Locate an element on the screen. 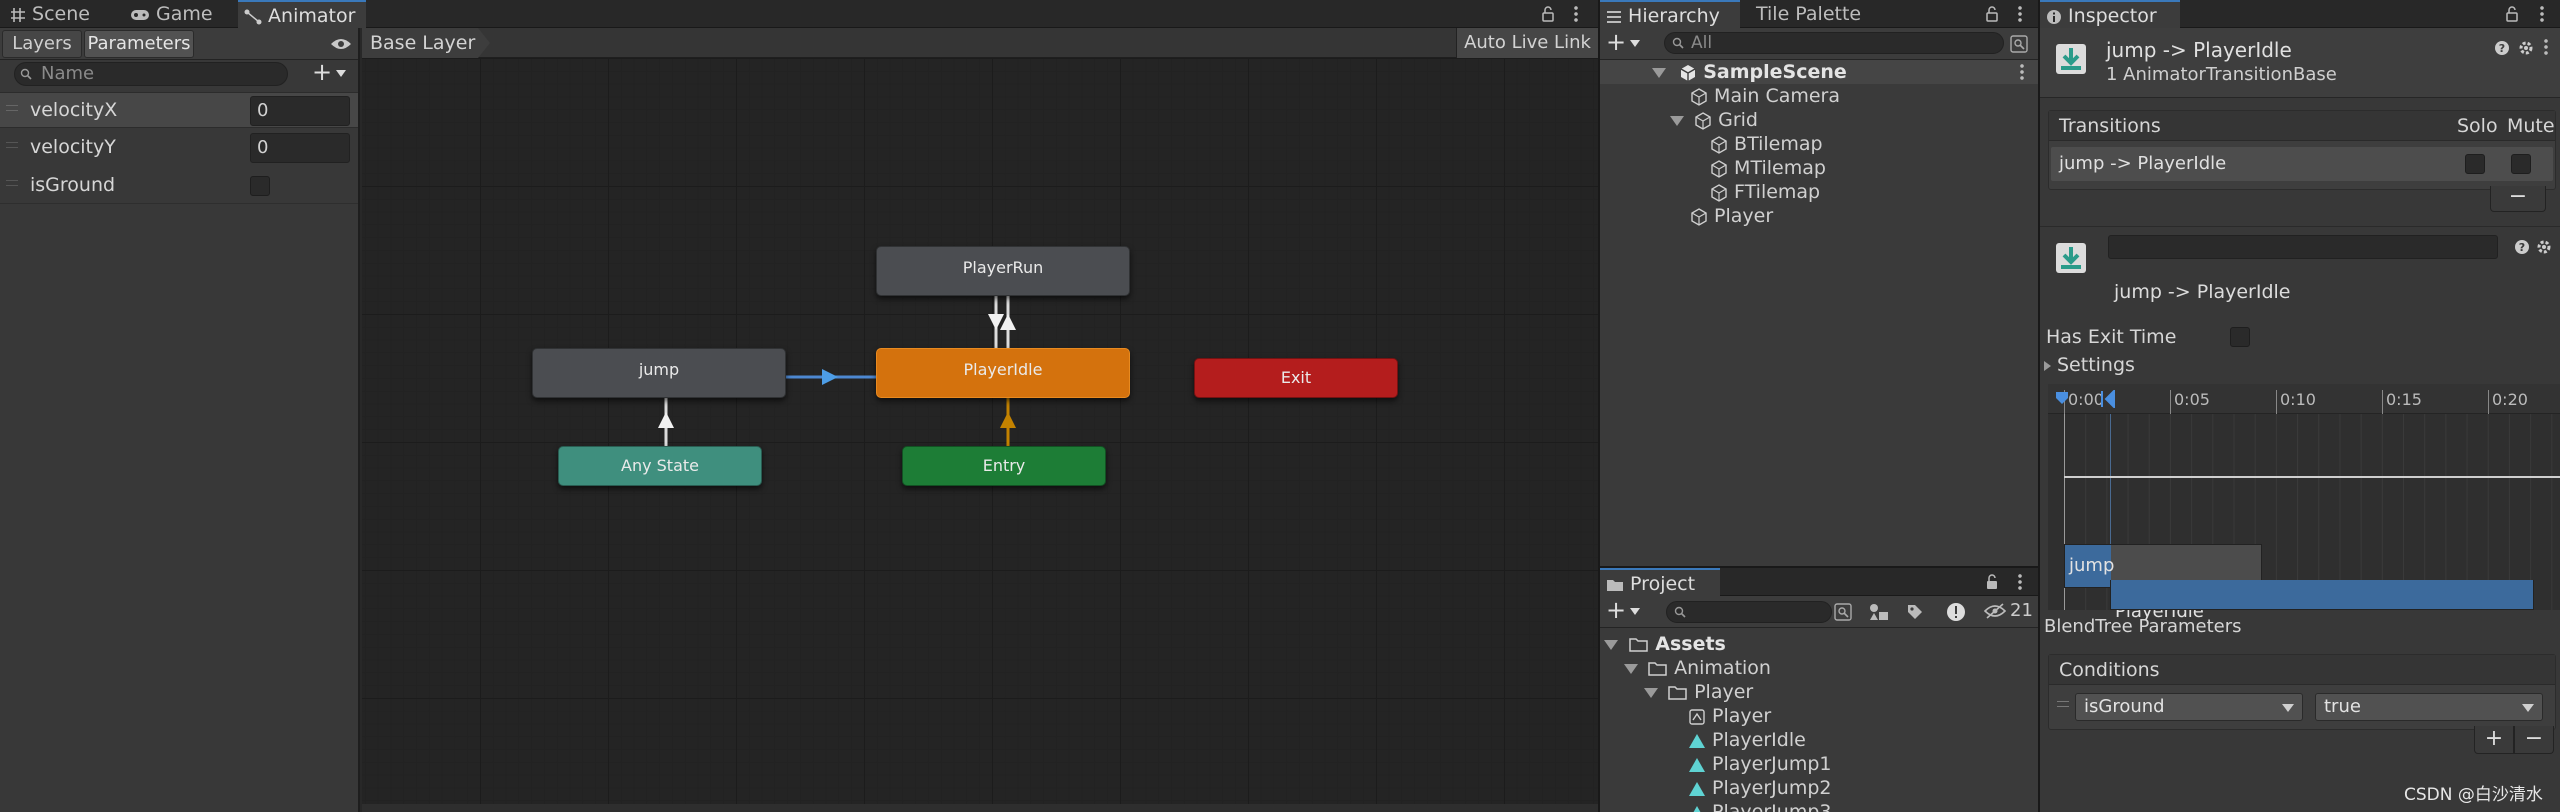 This screenshot has width=2560, height=812. transition-run-idle is located at coordinates (1002, 322).